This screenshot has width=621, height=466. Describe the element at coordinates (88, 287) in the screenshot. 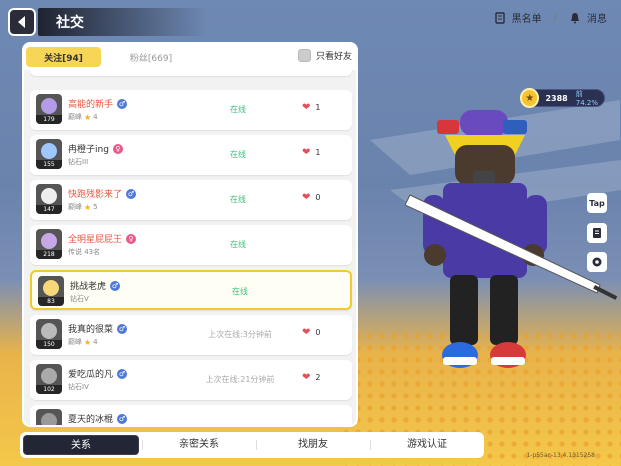

I see `friend-name: 挑战老虎` at that location.